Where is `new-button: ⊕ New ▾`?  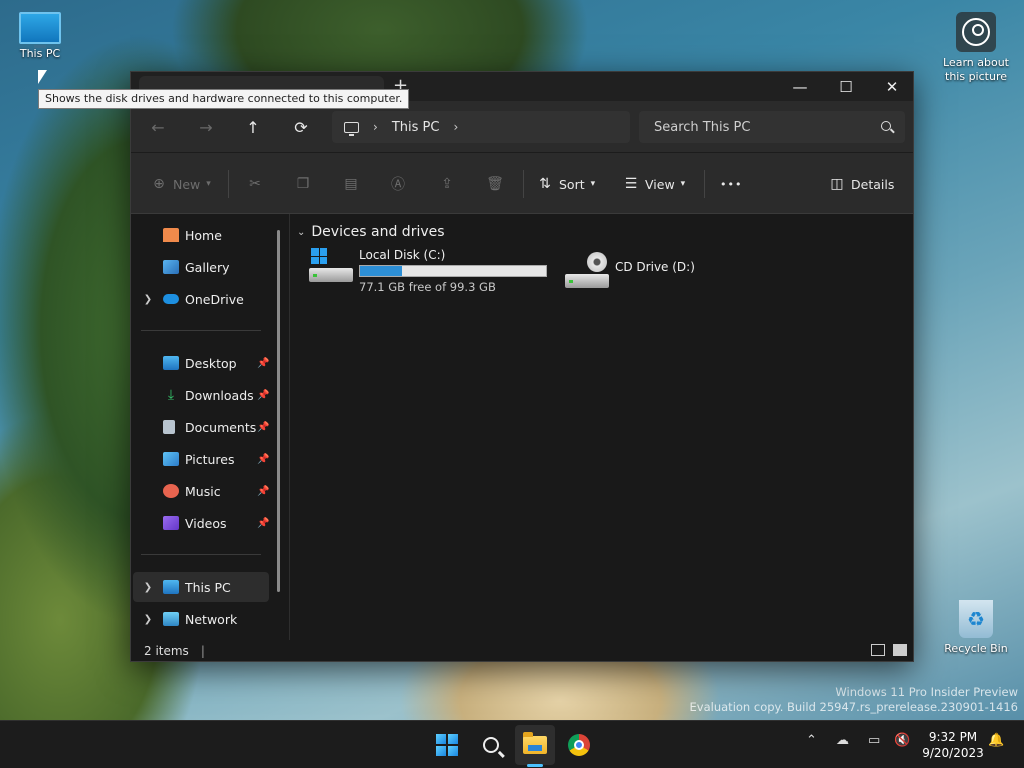
new-button: ⊕ New ▾ is located at coordinates (181, 184).